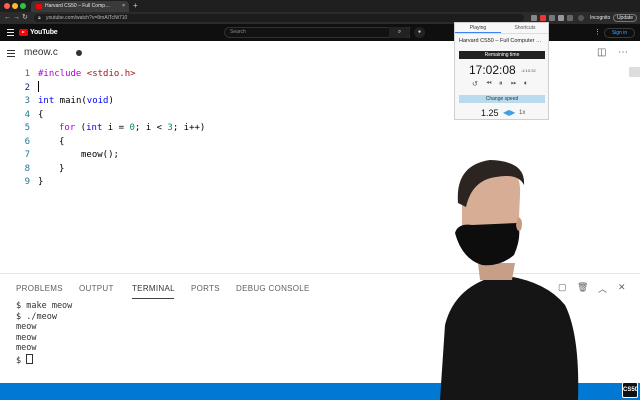 This screenshot has height=400, width=640. I want to click on close-window-dot, so click(7, 6).